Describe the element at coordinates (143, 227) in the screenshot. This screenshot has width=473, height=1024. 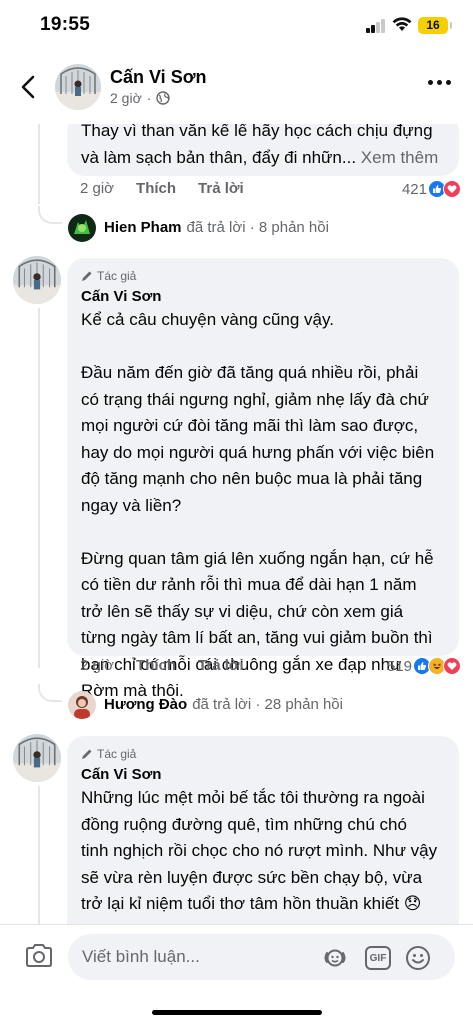
I see `reply-author: Hien Pham` at that location.